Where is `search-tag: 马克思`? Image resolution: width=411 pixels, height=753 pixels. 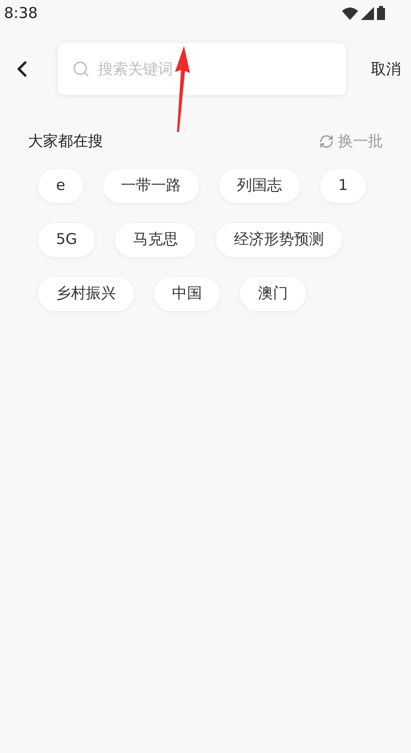
search-tag: 马克思 is located at coordinates (155, 239).